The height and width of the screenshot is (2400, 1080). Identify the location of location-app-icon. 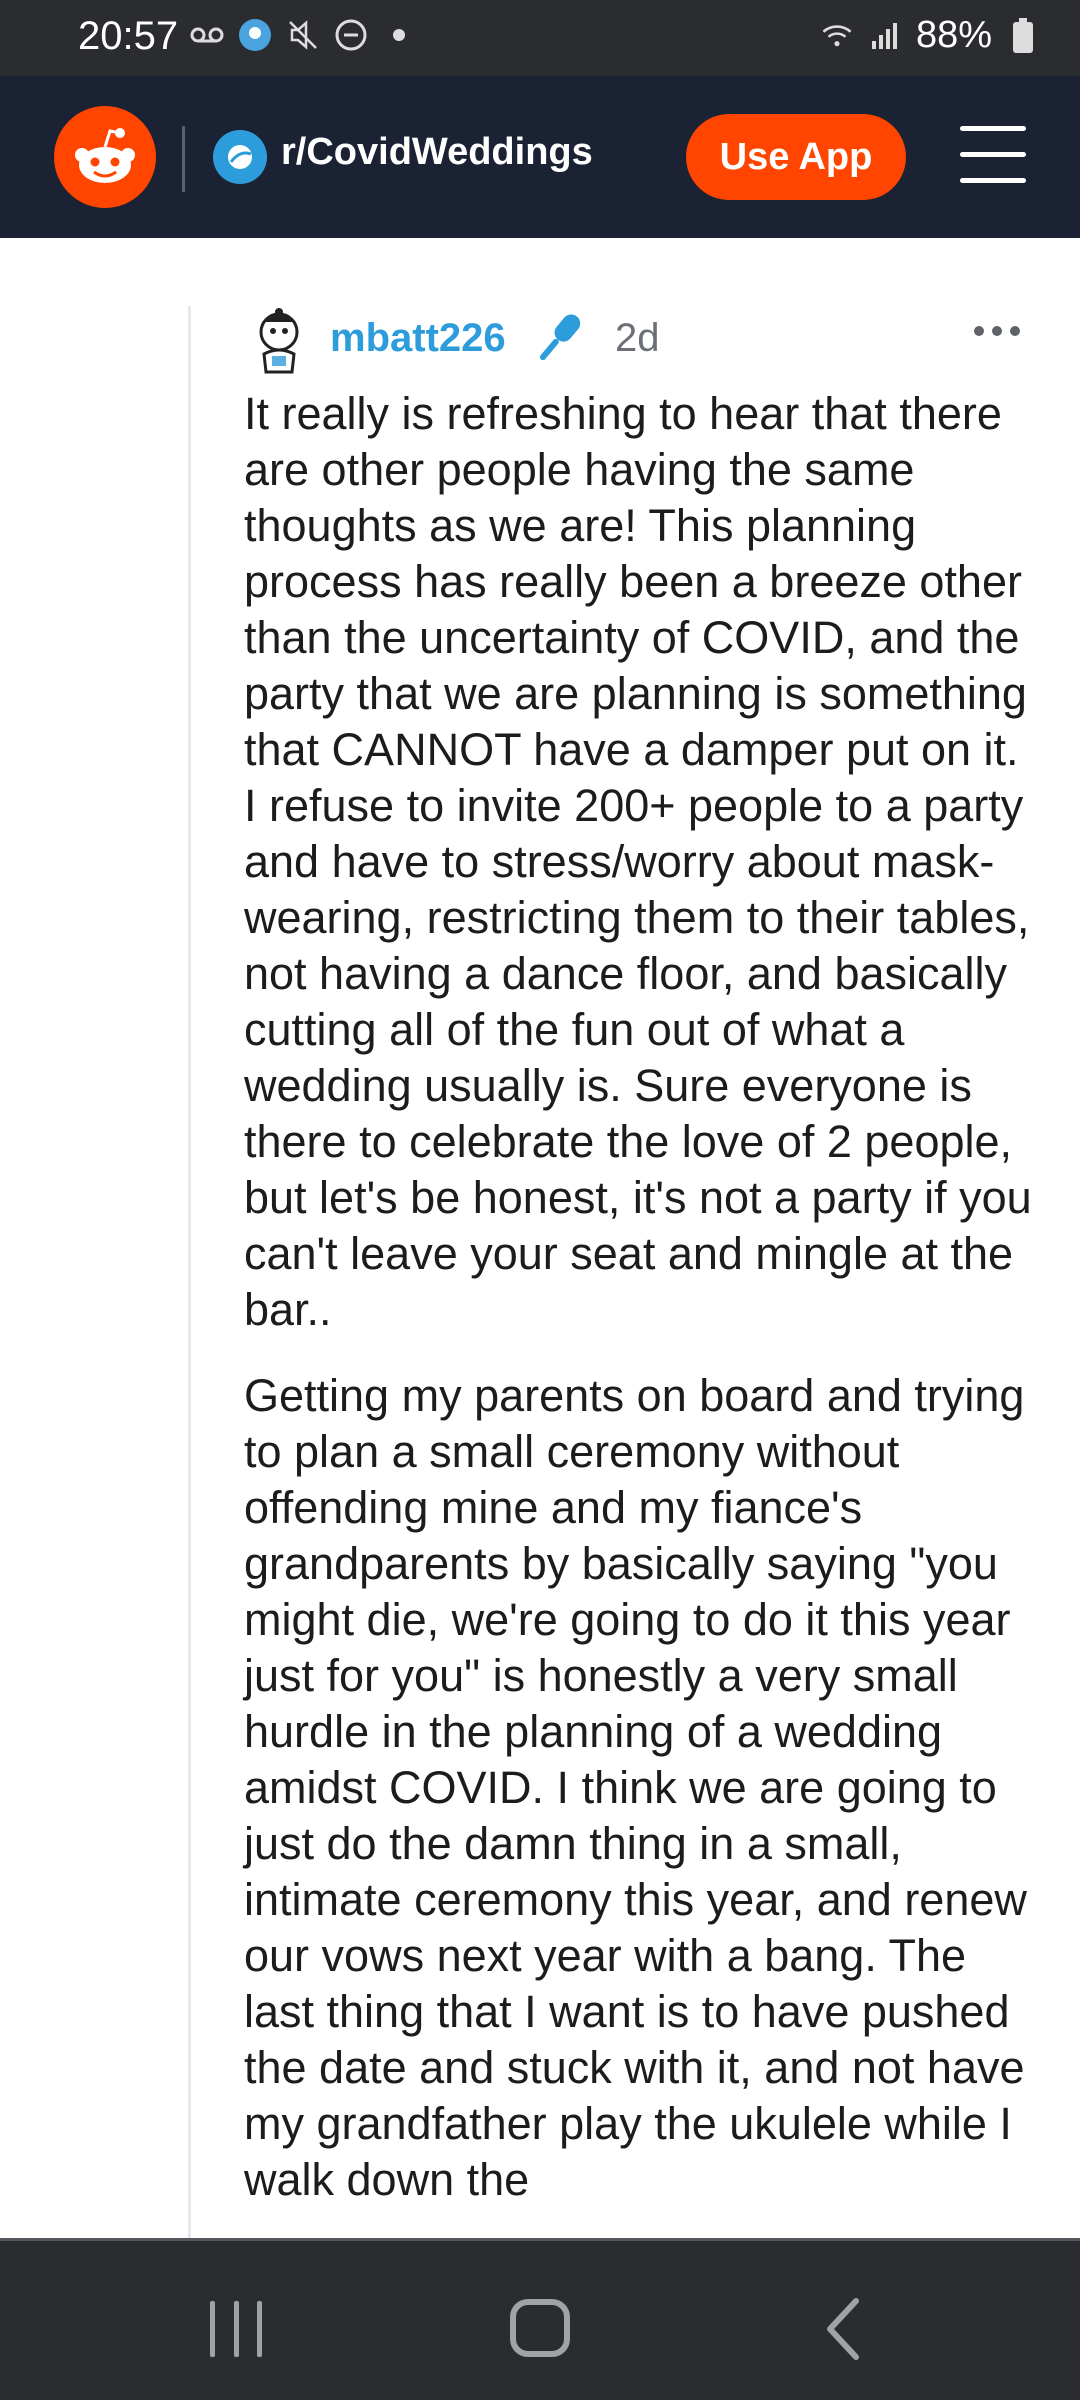
(255, 35).